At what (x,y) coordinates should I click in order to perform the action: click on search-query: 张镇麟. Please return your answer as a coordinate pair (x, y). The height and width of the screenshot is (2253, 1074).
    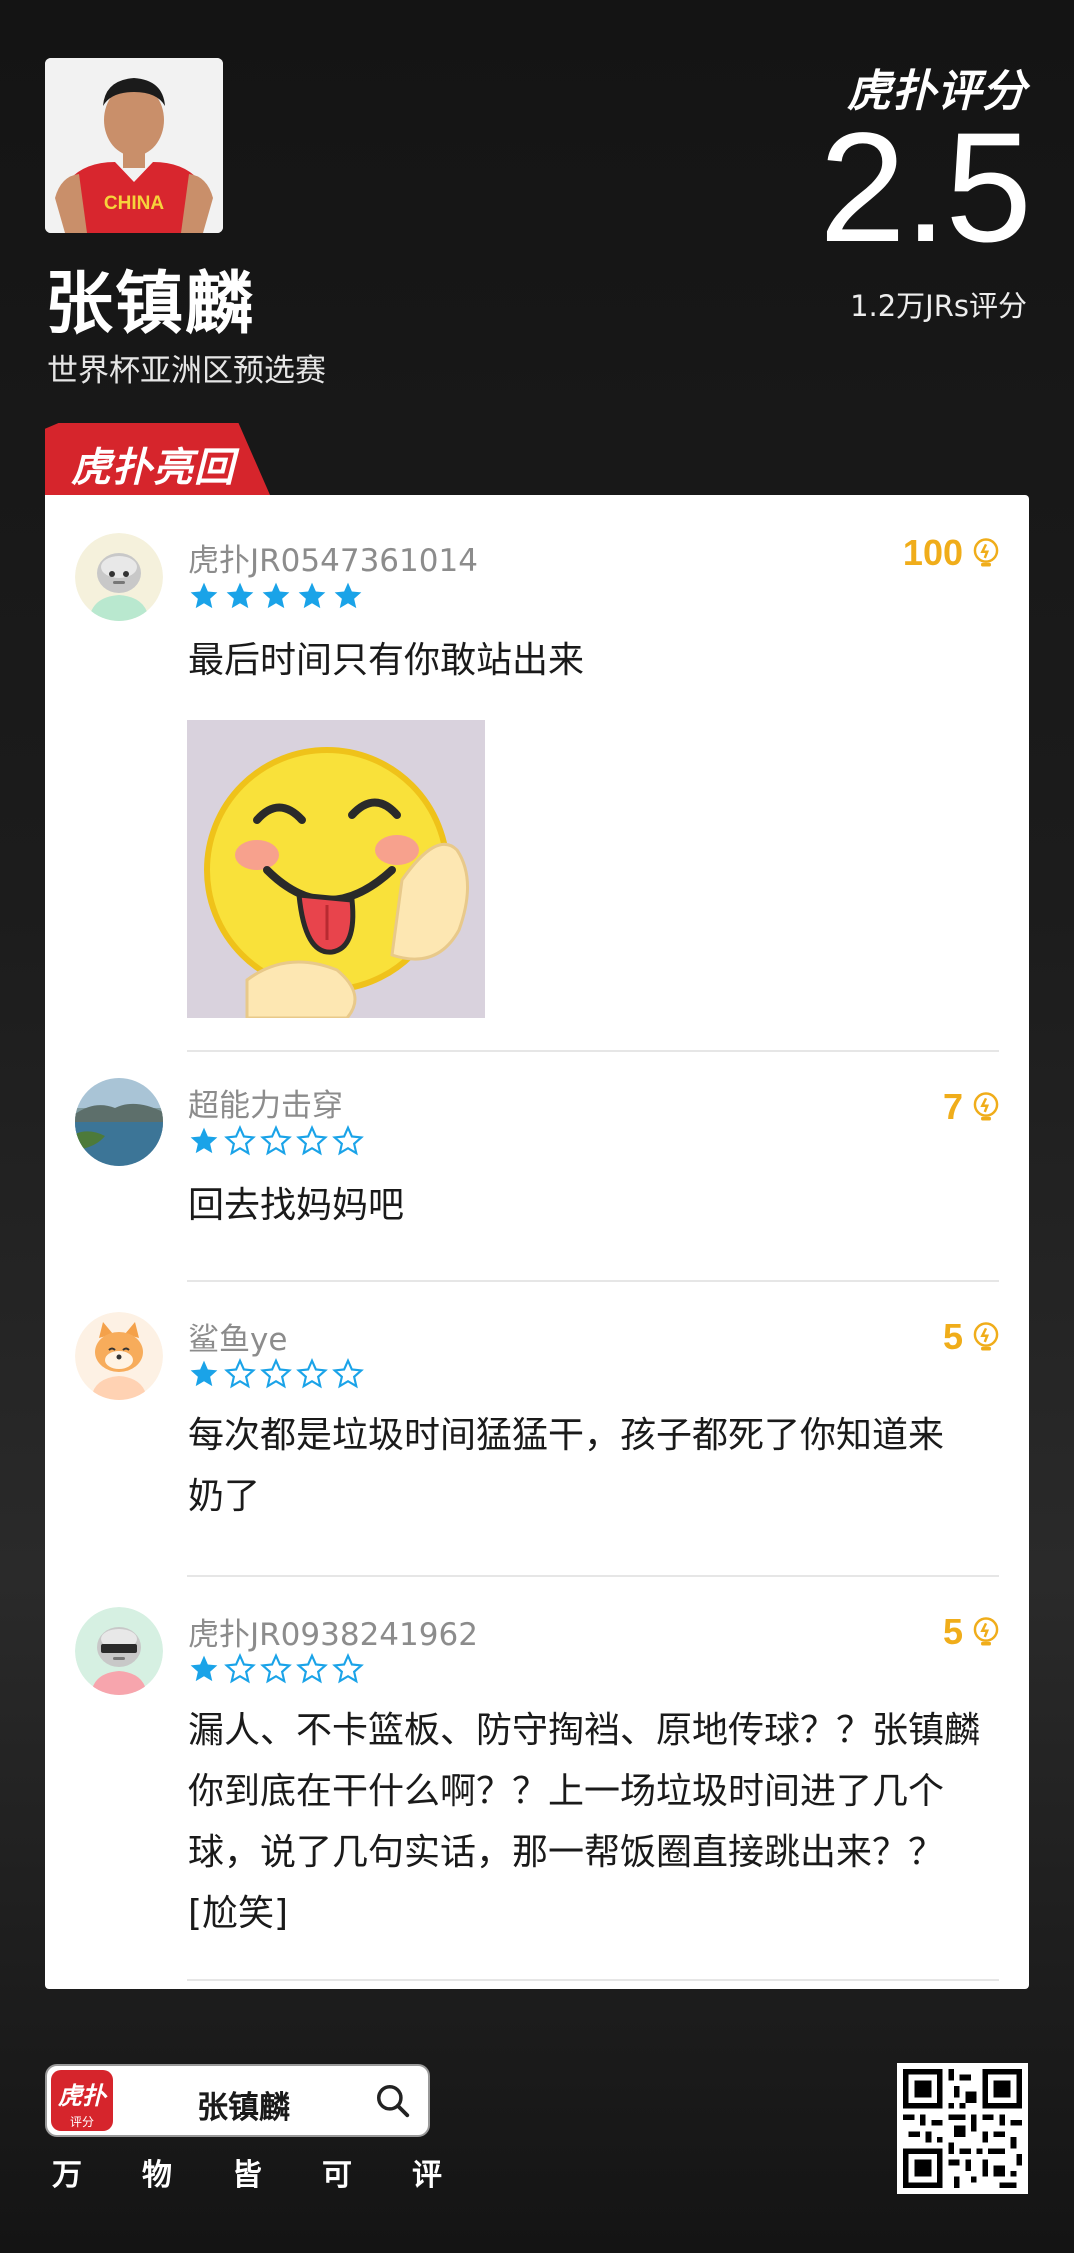
    Looking at the image, I should click on (243, 2108).